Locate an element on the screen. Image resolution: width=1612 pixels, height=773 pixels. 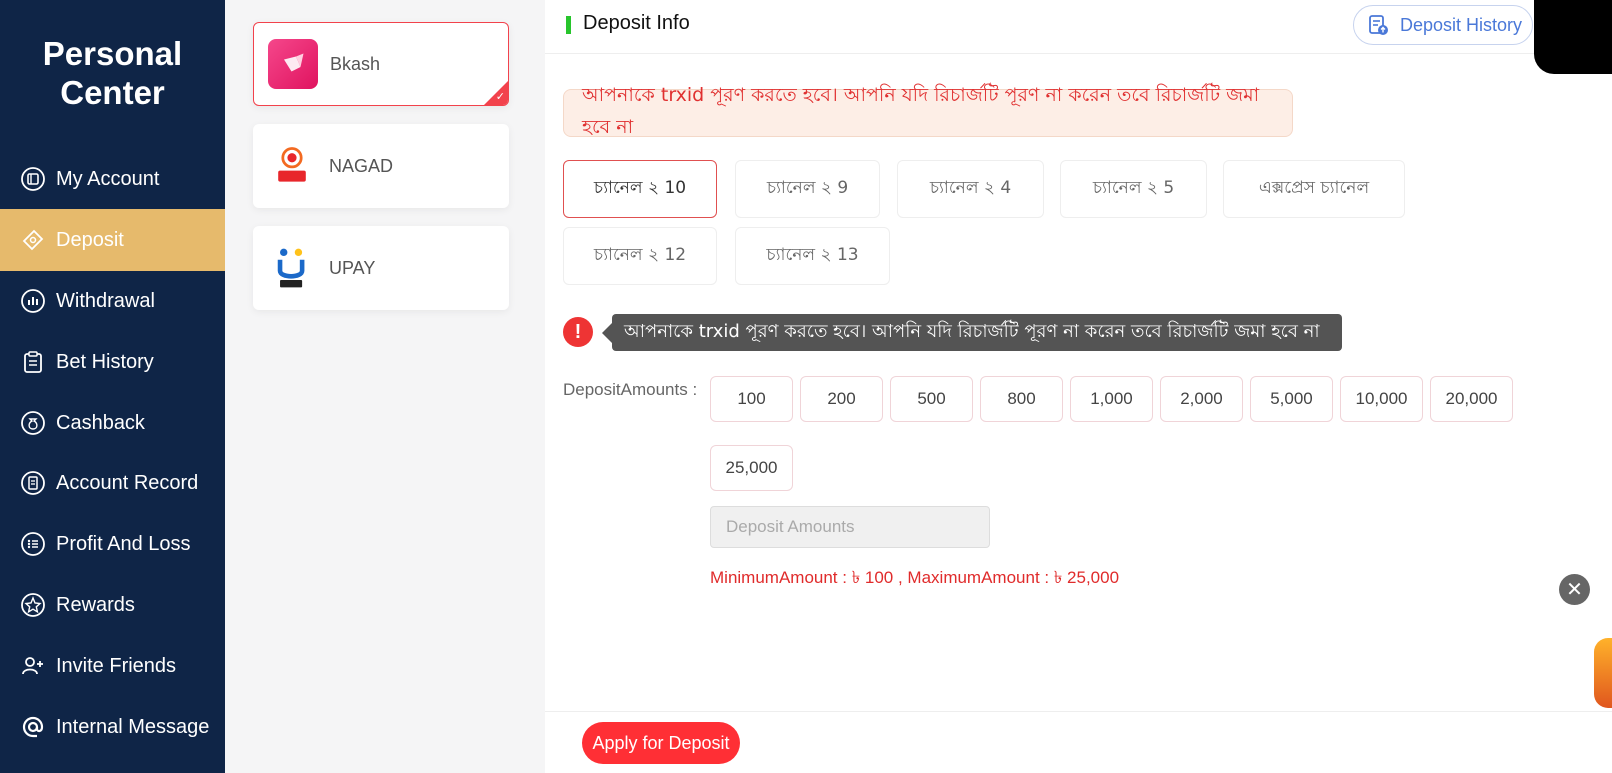
method-card-nagad: NAGAD is located at coordinates (381, 166).